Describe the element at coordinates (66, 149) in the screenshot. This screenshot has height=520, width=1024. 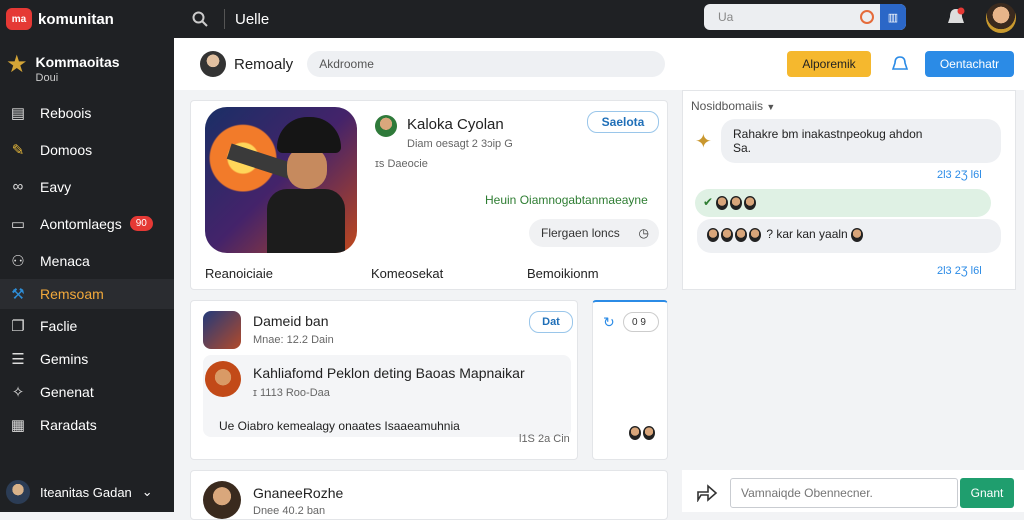
I see `sidebar-item-label: Domoos` at that location.